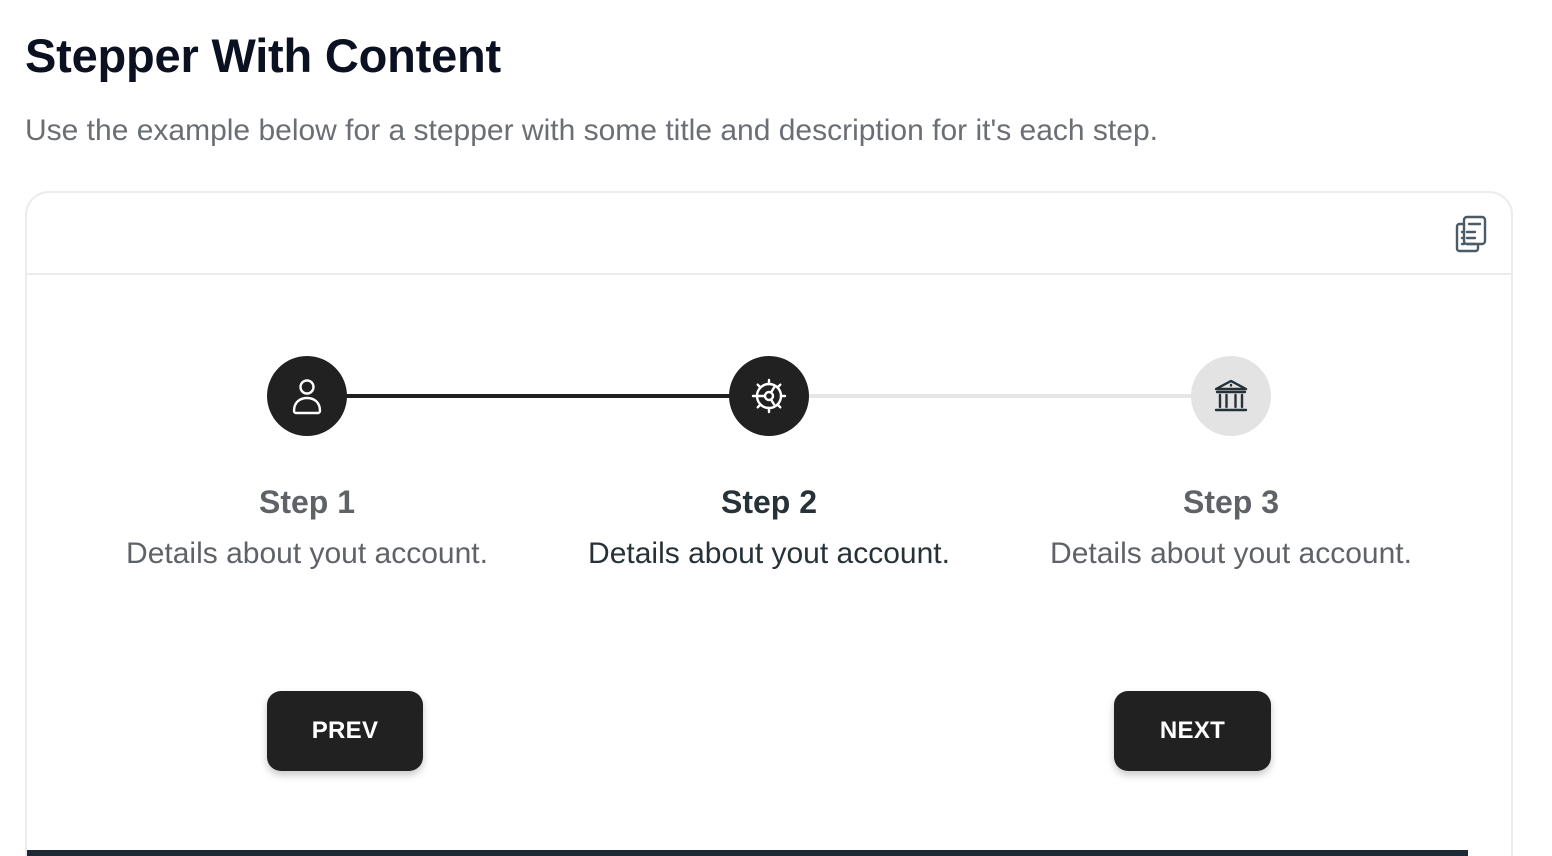 The width and height of the screenshot is (1552, 856). What do you see at coordinates (747, 853) in the screenshot?
I see `code-panel-edge` at bounding box center [747, 853].